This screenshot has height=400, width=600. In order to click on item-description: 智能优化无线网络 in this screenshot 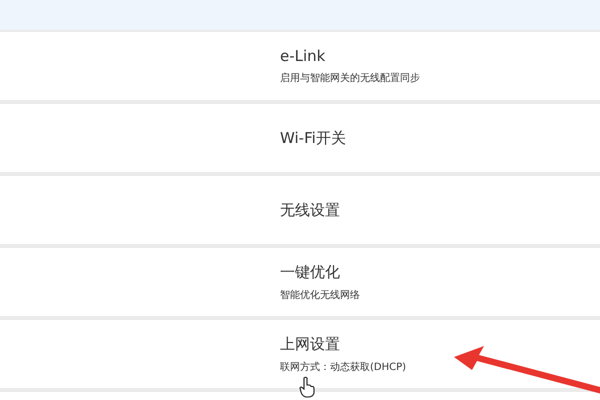, I will do `click(320, 295)`.